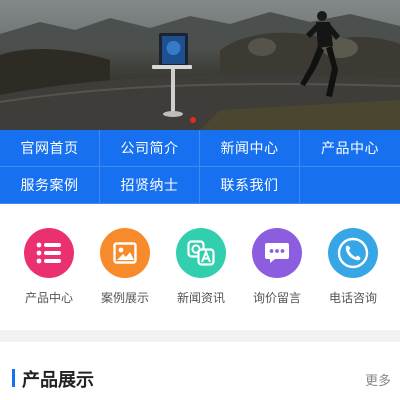 This screenshot has height=400, width=400. Describe the element at coordinates (13, 378) in the screenshot. I see `section-accent-bar` at that location.